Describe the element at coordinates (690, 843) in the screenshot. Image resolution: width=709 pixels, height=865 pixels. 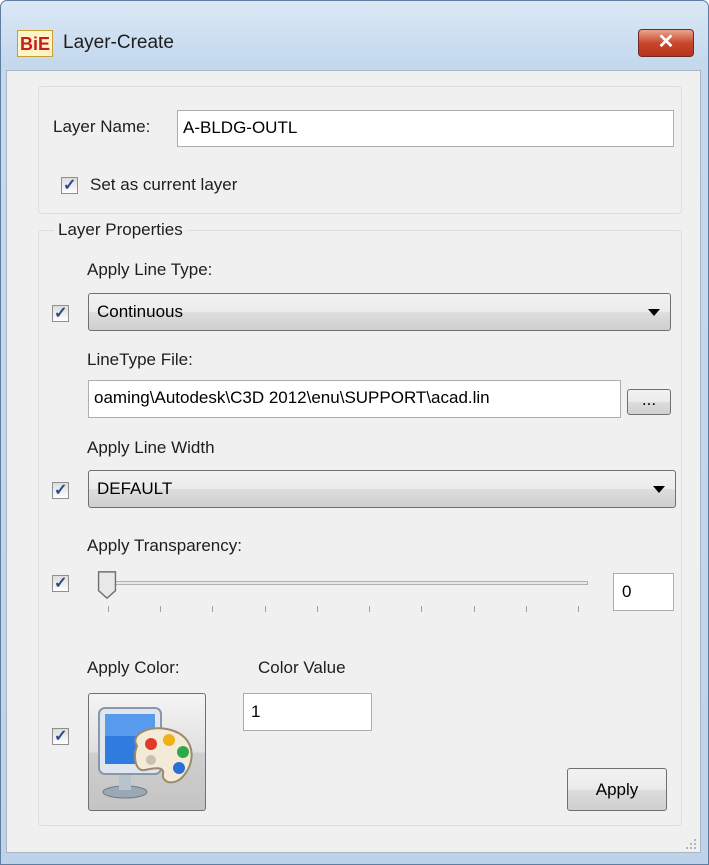
I see `resize-grip-icon` at that location.